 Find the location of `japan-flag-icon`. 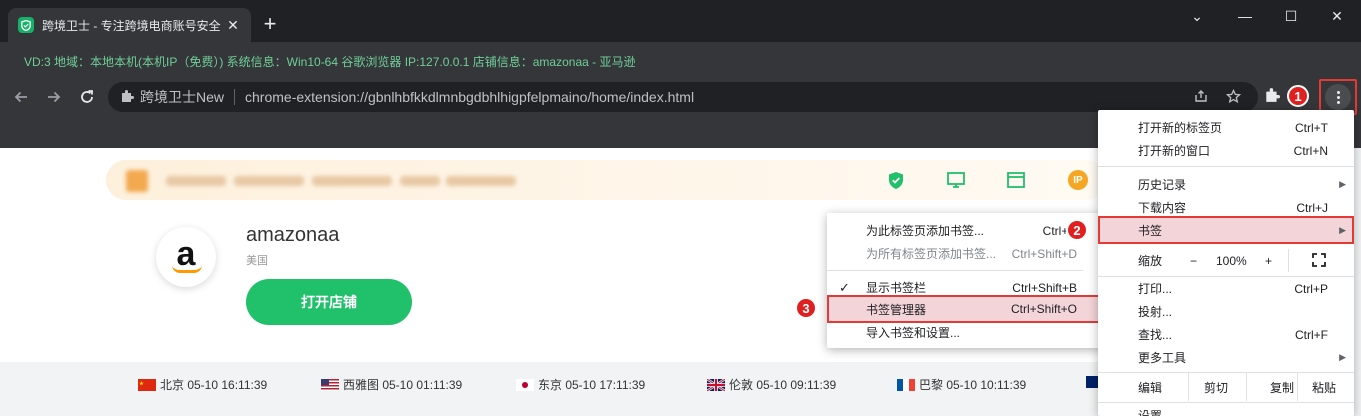

japan-flag-icon is located at coordinates (525, 384).